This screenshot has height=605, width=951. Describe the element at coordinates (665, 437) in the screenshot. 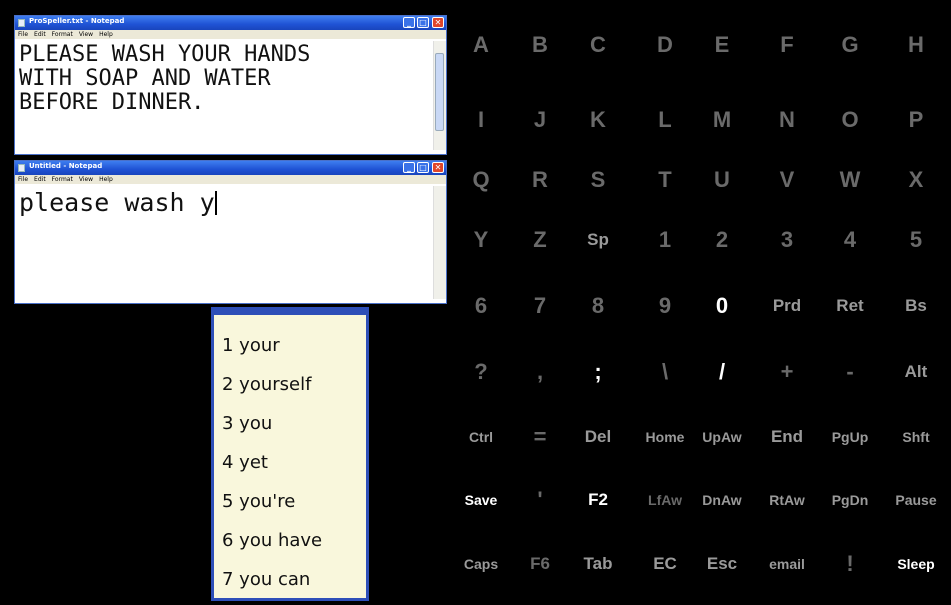

I see `key-home: Home` at that location.